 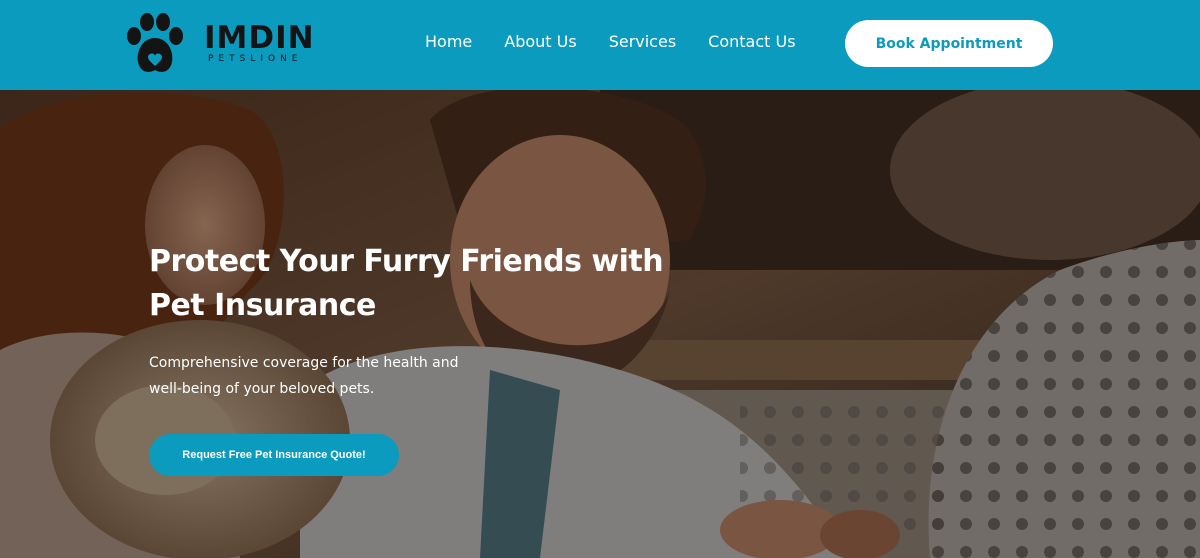 I want to click on logo: IMDIN PETSLIONE, so click(x=218, y=43).